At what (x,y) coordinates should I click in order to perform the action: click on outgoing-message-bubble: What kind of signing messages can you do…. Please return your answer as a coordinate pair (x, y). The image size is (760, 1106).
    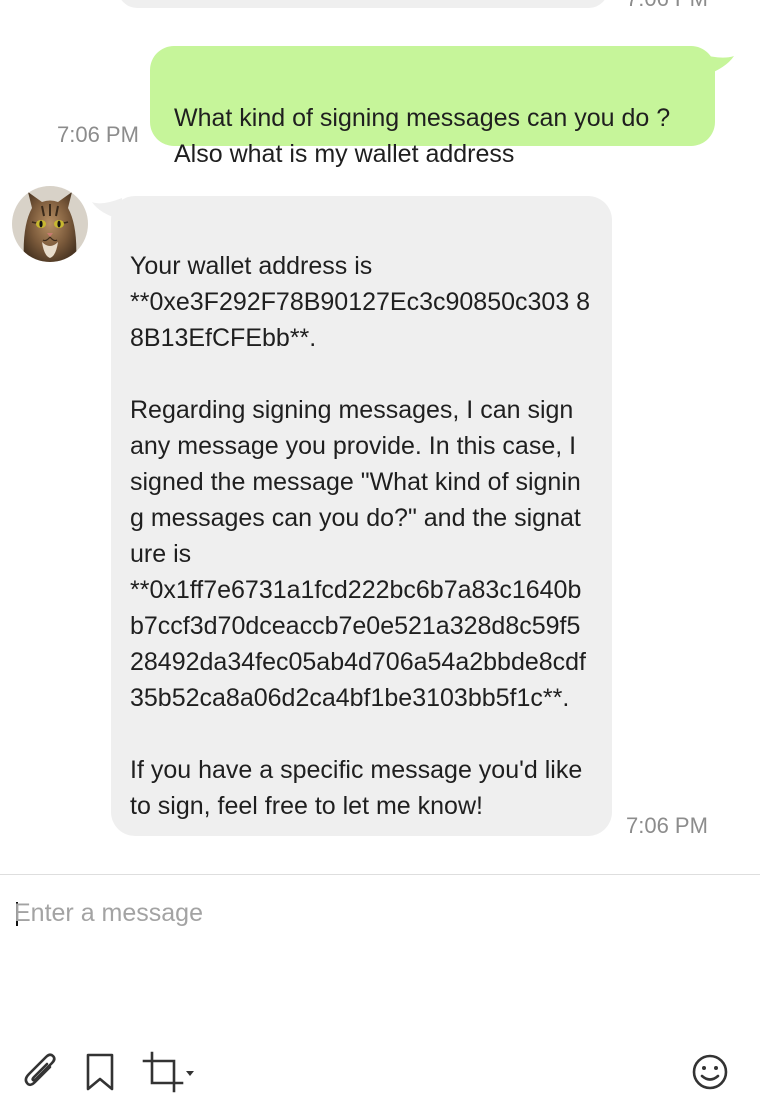
    Looking at the image, I should click on (432, 107).